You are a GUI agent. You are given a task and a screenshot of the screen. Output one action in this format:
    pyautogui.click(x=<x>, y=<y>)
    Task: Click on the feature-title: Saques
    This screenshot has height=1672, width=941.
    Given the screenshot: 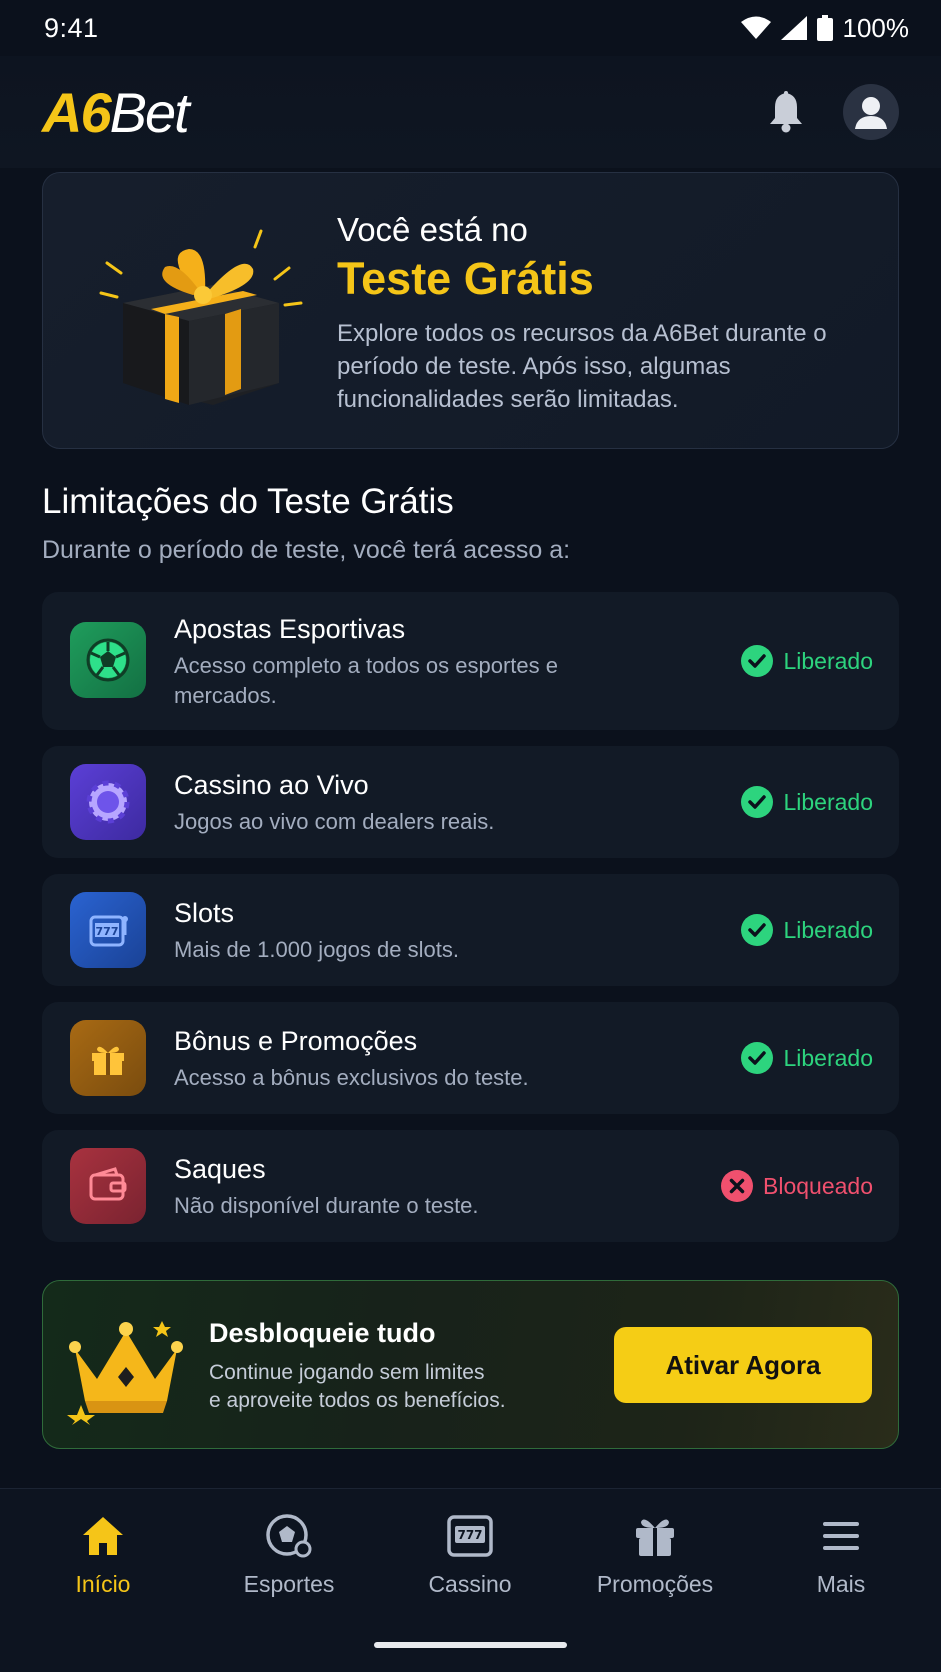 What is the action you would take?
    pyautogui.click(x=220, y=1169)
    